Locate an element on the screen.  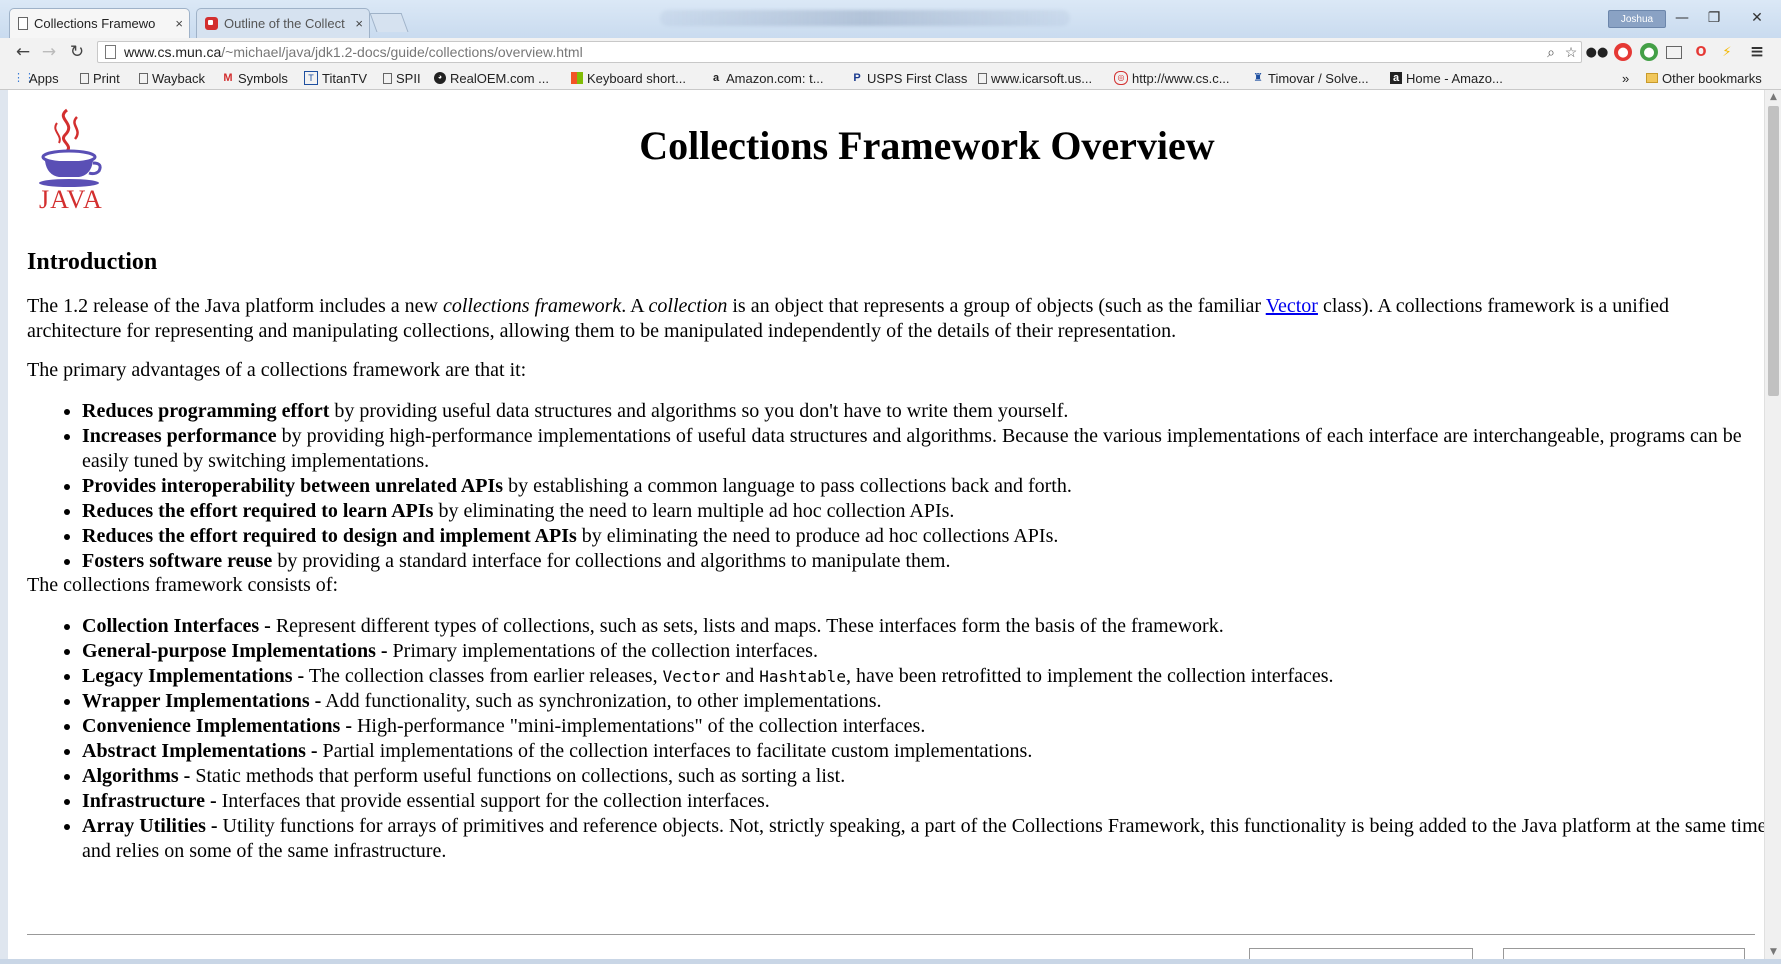
bookmark-spii: SPII is located at coordinates (402, 78).